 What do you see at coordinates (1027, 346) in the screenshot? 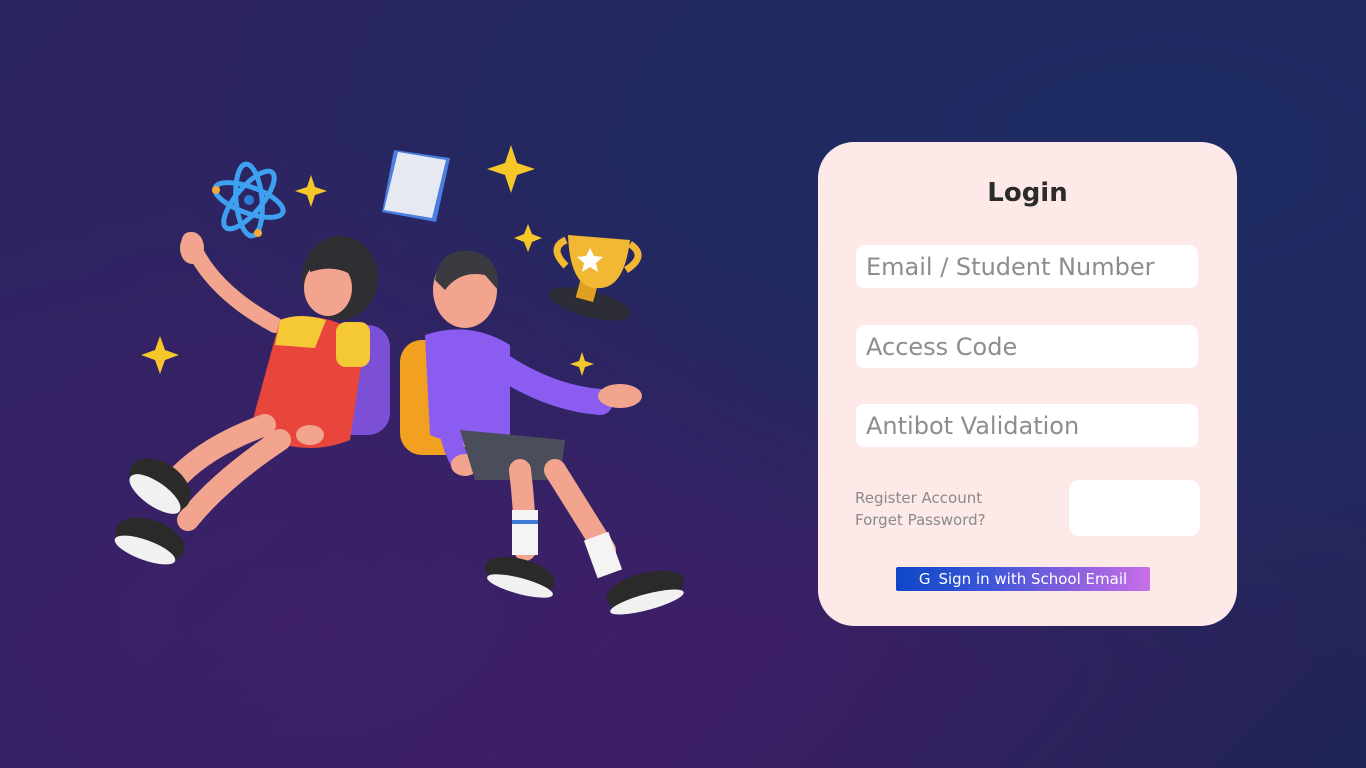
I see `access-code-input: Access Code` at bounding box center [1027, 346].